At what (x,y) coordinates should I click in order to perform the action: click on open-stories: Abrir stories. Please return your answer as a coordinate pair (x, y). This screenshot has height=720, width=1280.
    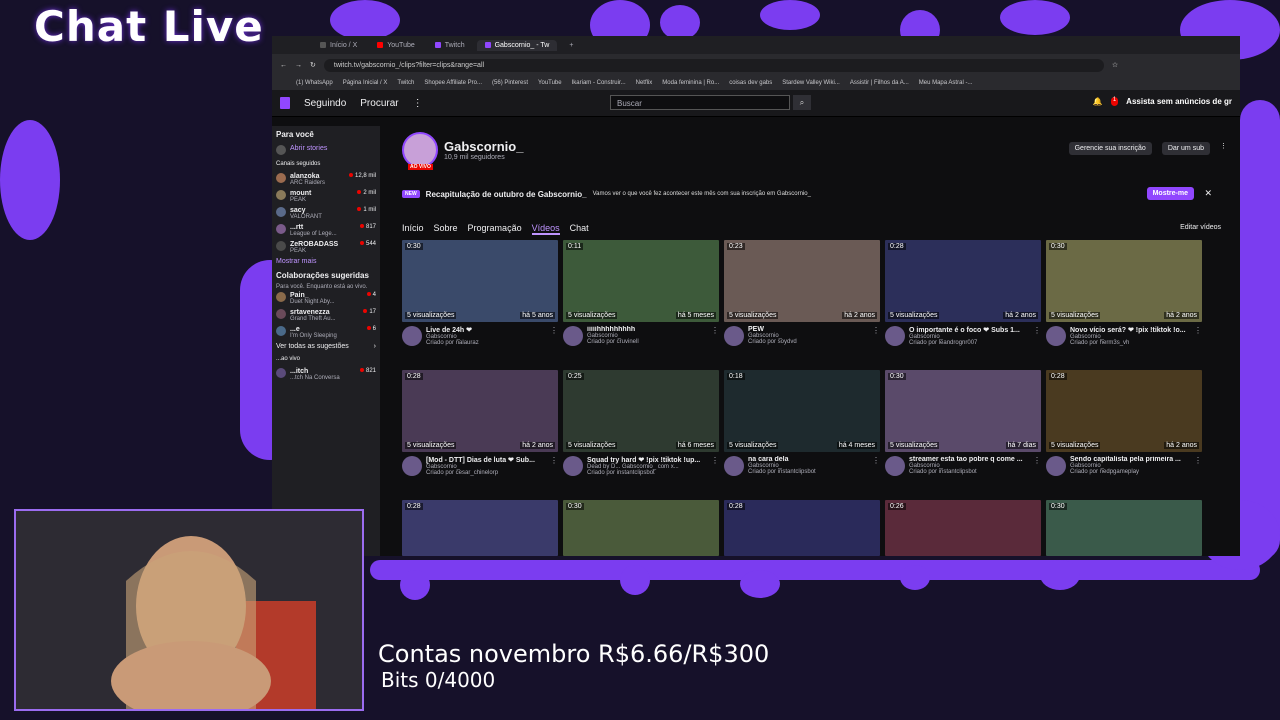
    Looking at the image, I should click on (326, 150).